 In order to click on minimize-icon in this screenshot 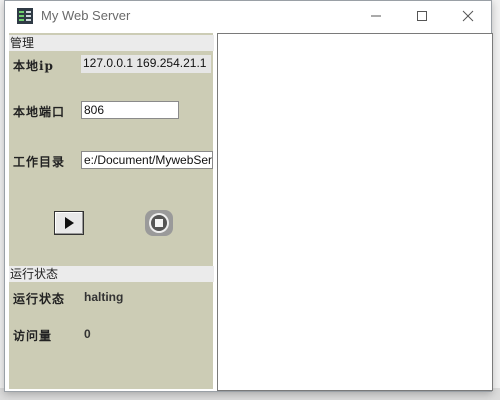, I will do `click(376, 16)`.